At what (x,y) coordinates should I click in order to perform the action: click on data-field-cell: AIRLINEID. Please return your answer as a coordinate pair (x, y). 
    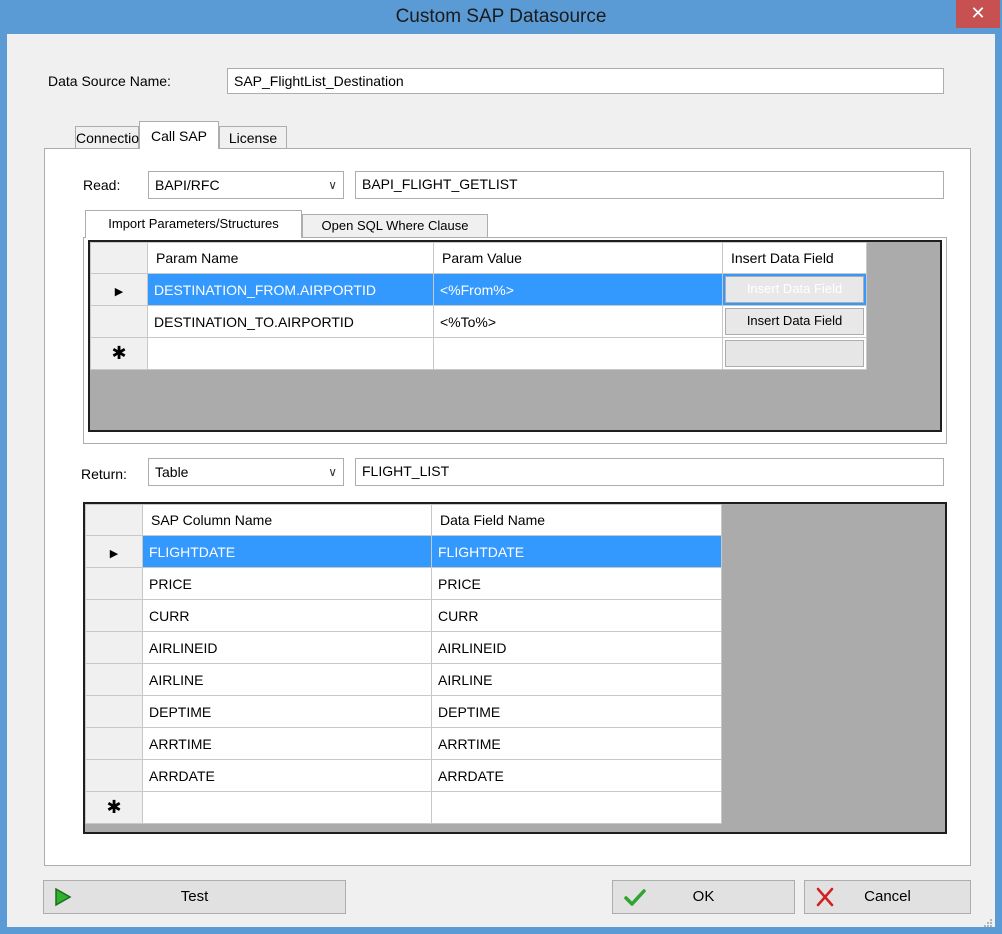
    Looking at the image, I should click on (576, 647).